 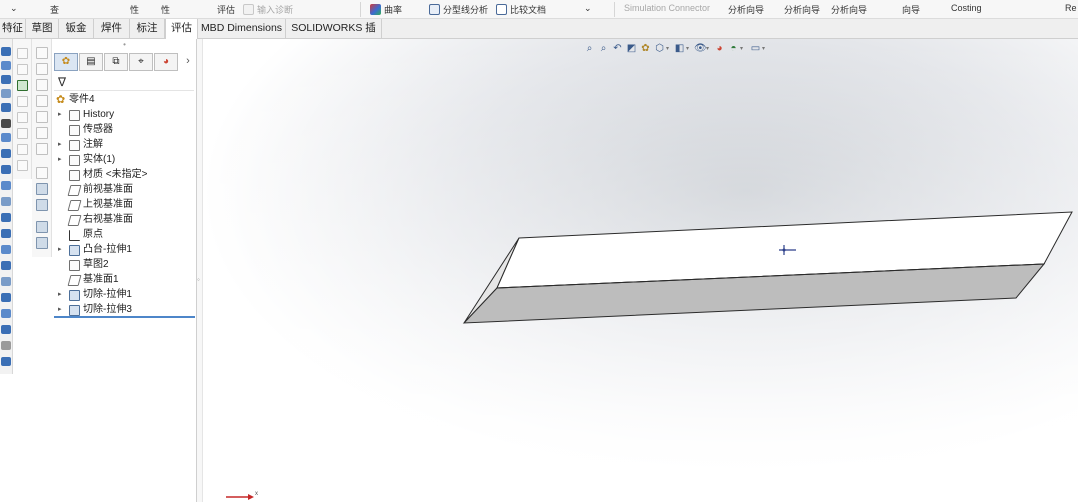 What do you see at coordinates (268, 9) in the screenshot?
I see `ribbon-item-import-diagnostics: 输入诊断` at bounding box center [268, 9].